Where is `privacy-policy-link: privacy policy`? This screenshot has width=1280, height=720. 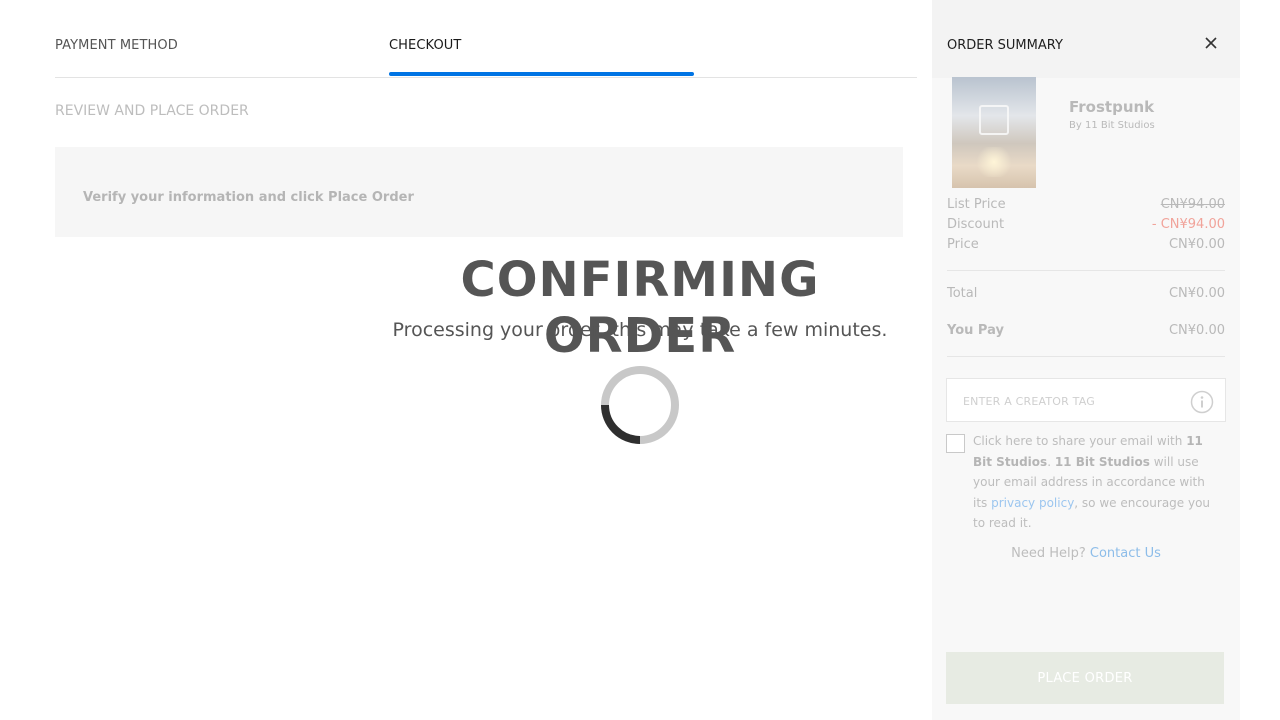
privacy-policy-link: privacy policy is located at coordinates (1032, 503).